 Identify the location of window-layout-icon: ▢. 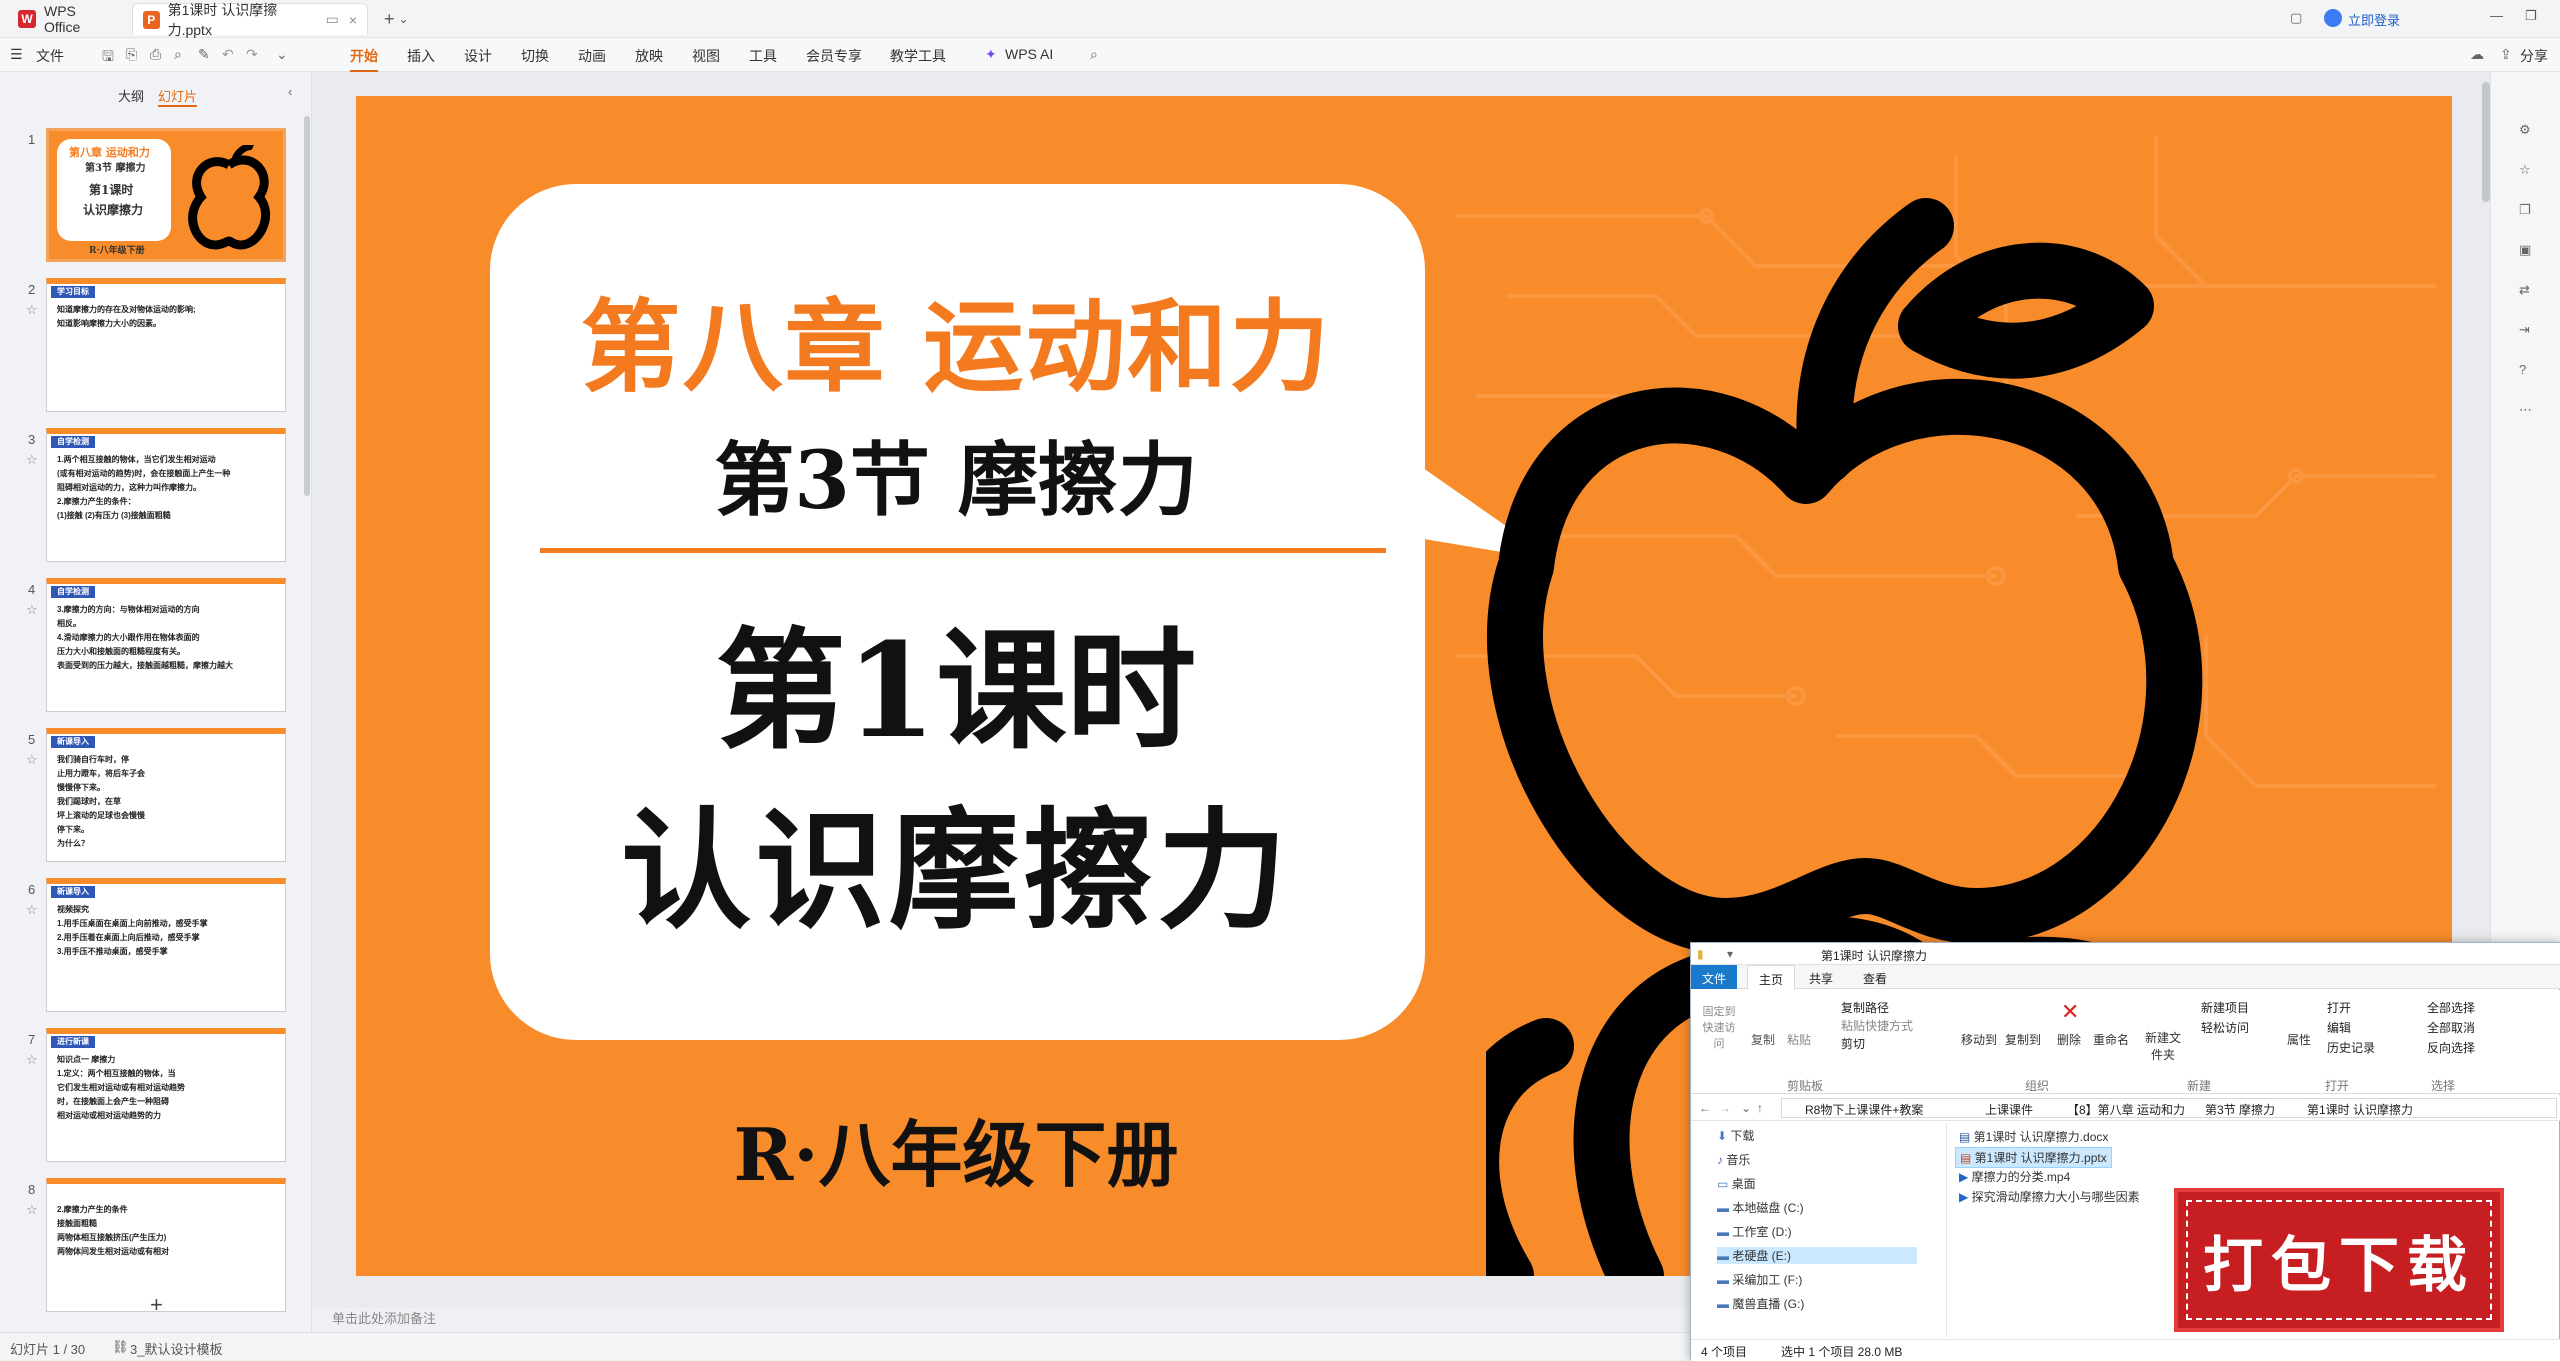
(2296, 18).